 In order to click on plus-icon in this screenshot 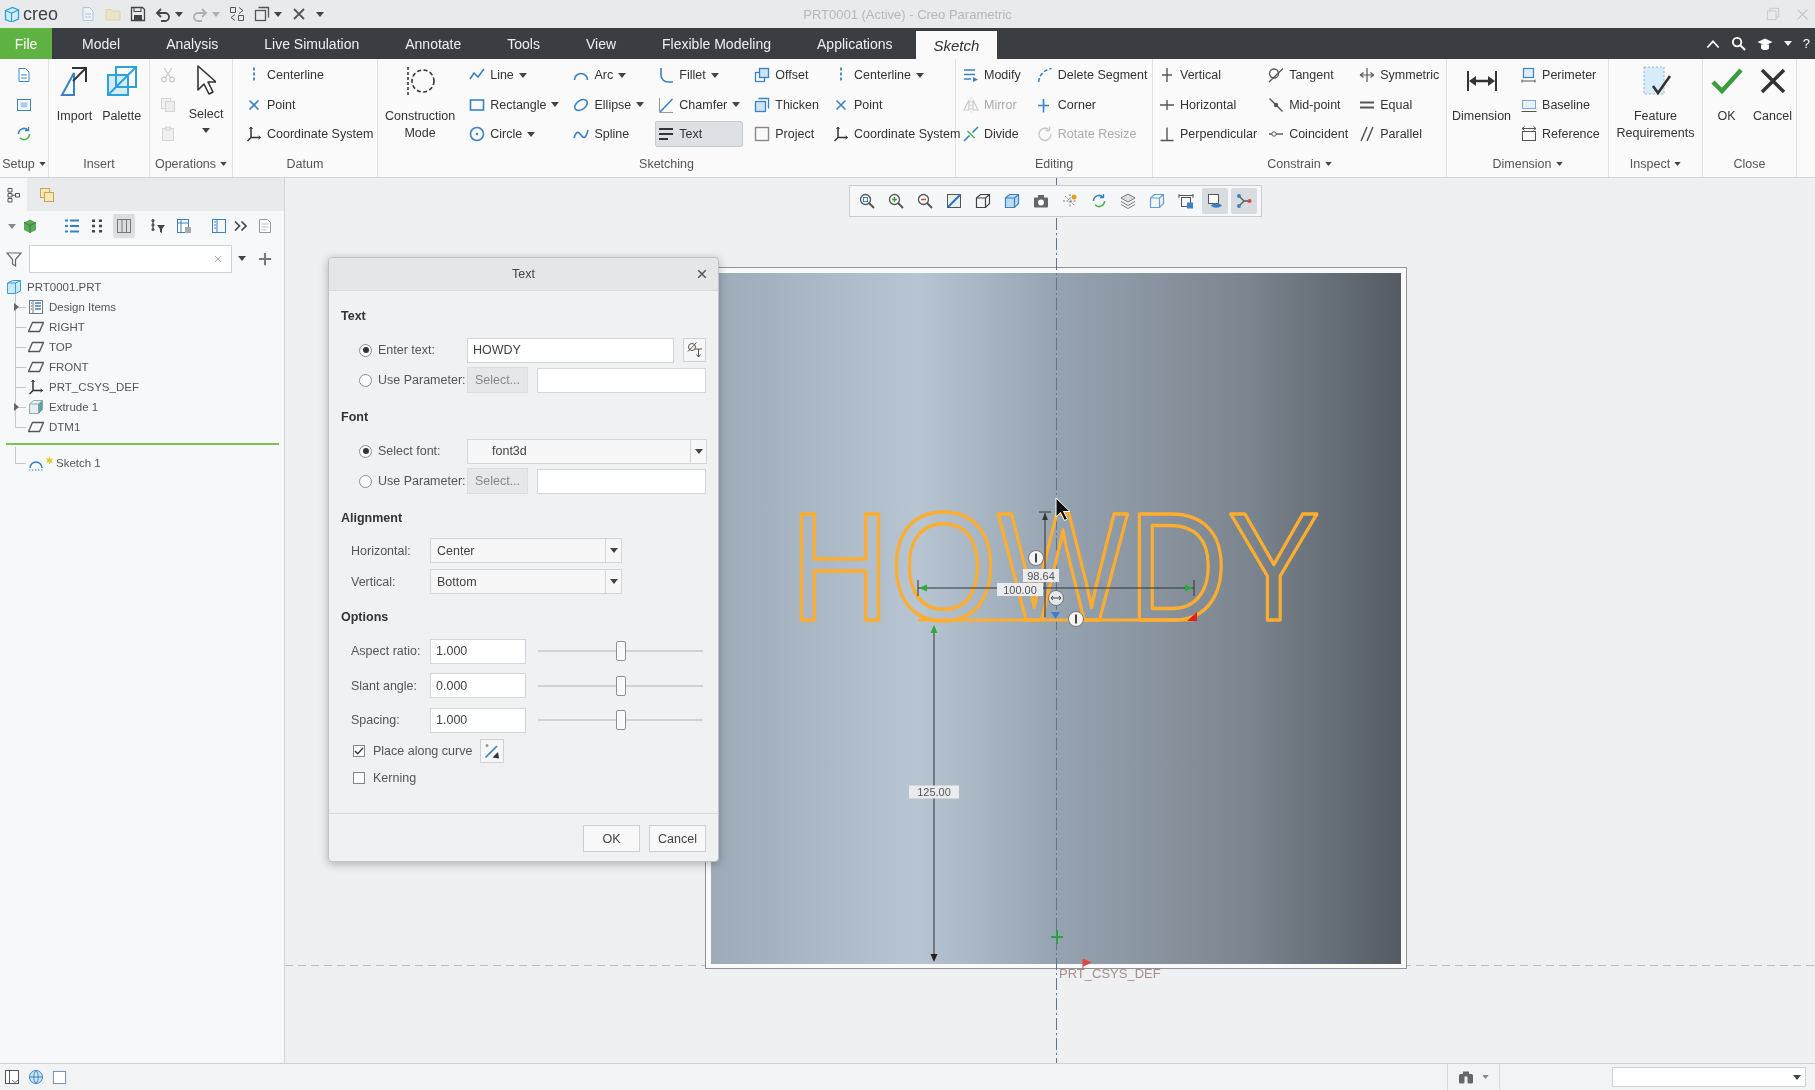, I will do `click(265, 258)`.